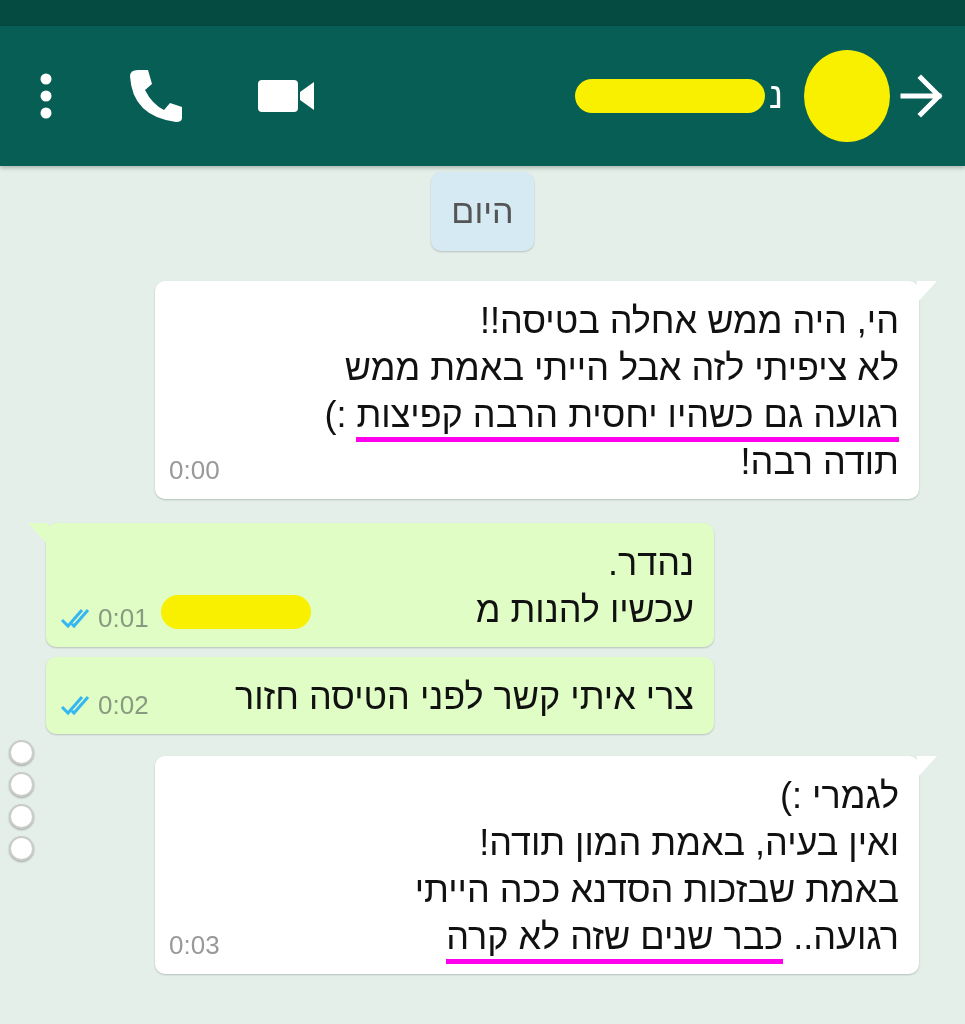  I want to click on message-time: 0:01, so click(123, 618).